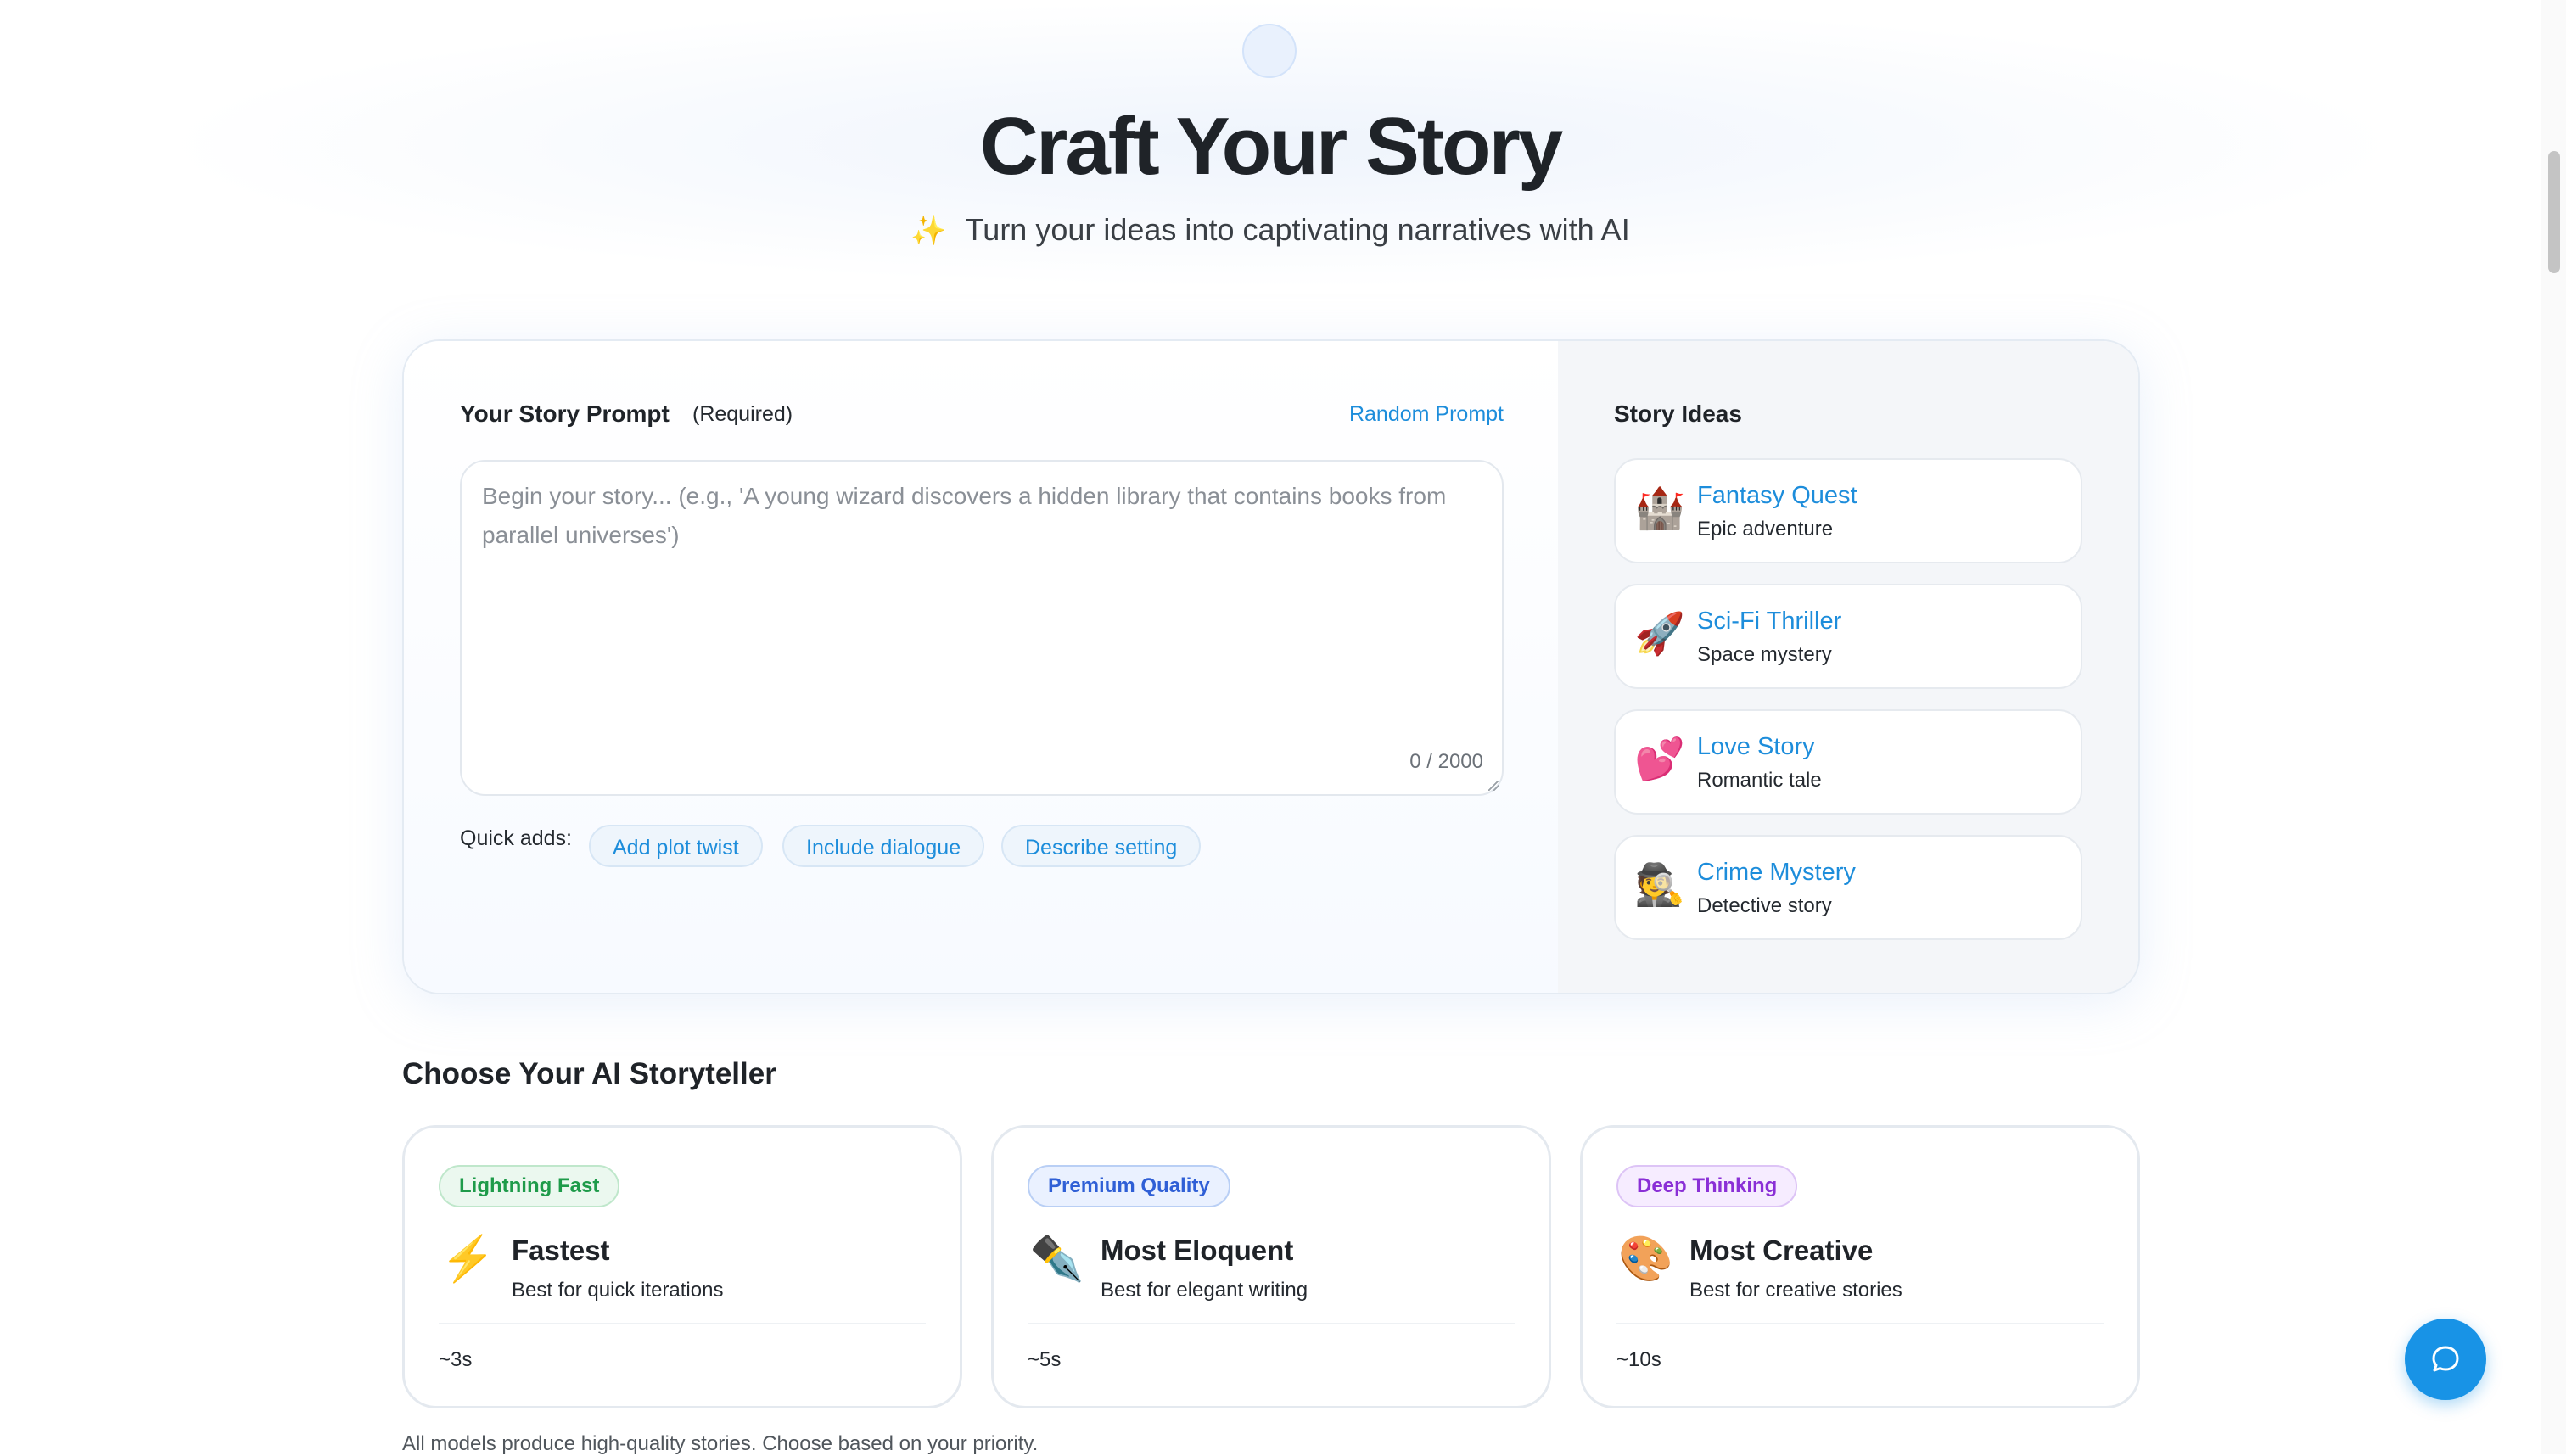 This screenshot has width=2566, height=1456. I want to click on decorative-orb, so click(1269, 51).